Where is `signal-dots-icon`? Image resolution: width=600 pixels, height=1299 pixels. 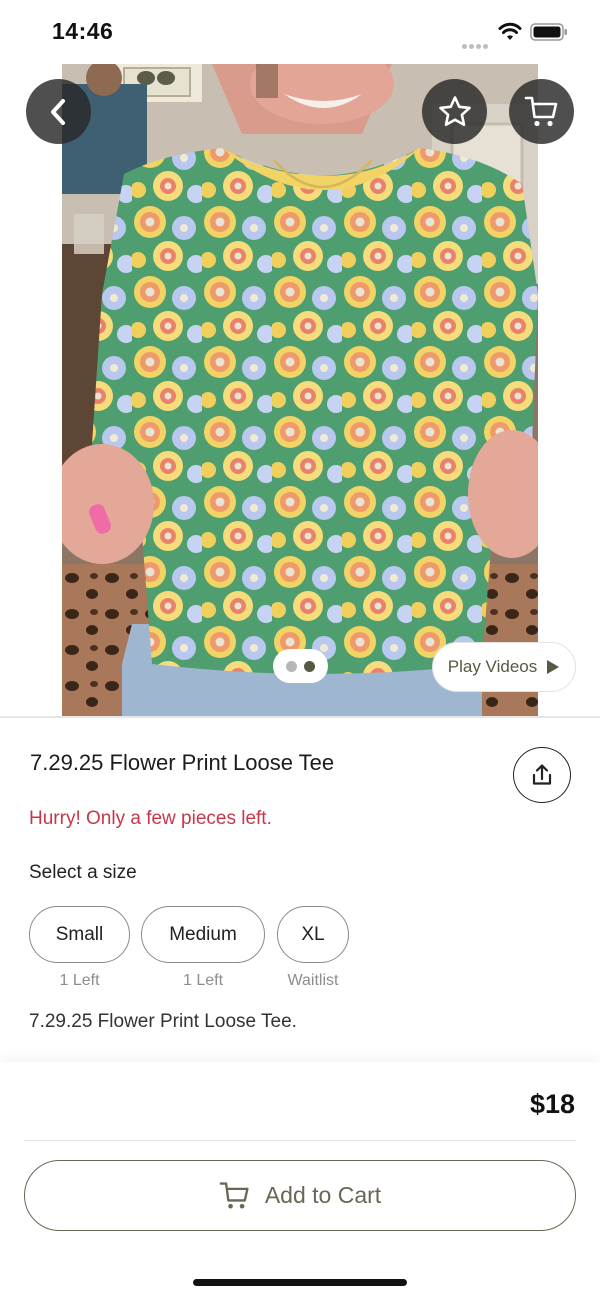 signal-dots-icon is located at coordinates (476, 42).